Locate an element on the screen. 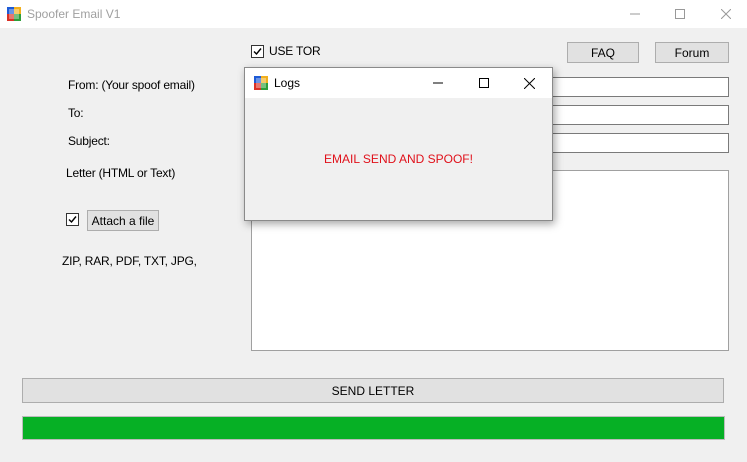 The width and height of the screenshot is (747, 462). progress-bar is located at coordinates (373, 428).